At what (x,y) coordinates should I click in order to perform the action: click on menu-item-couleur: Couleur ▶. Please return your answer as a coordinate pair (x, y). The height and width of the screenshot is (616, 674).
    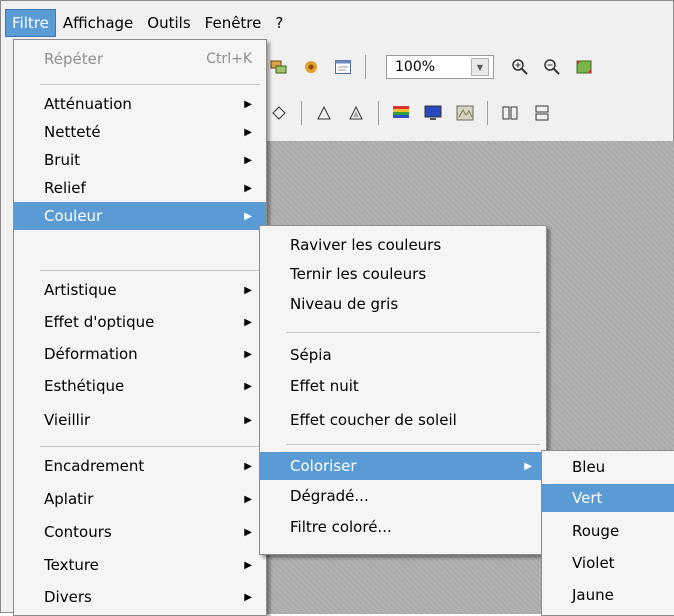
    Looking at the image, I should click on (140, 216).